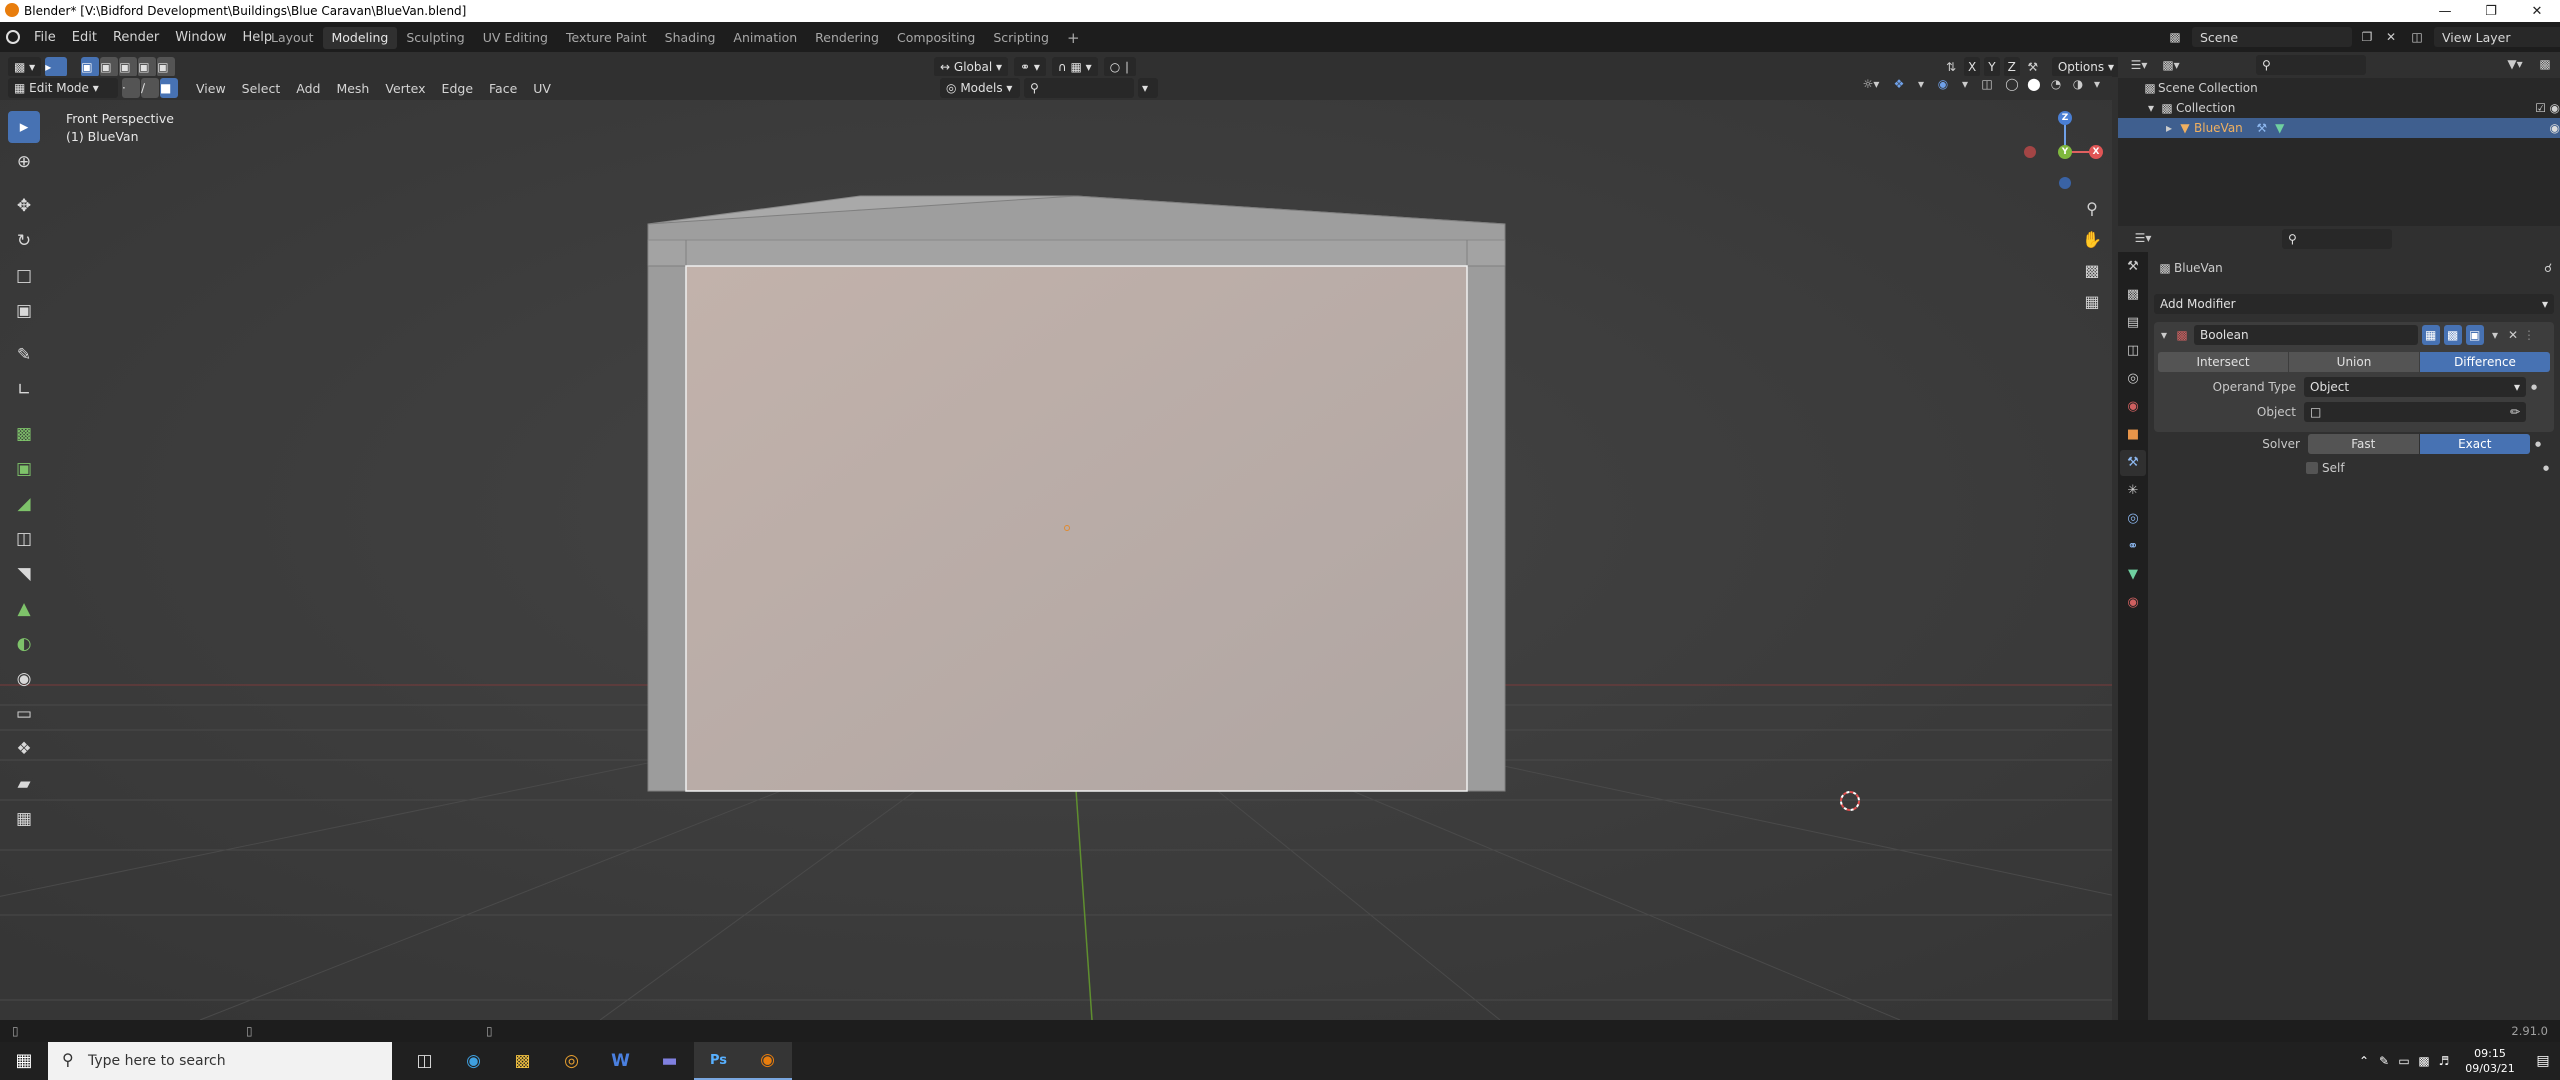  What do you see at coordinates (2175, 37) in the screenshot?
I see `scene-icon: ▩` at bounding box center [2175, 37].